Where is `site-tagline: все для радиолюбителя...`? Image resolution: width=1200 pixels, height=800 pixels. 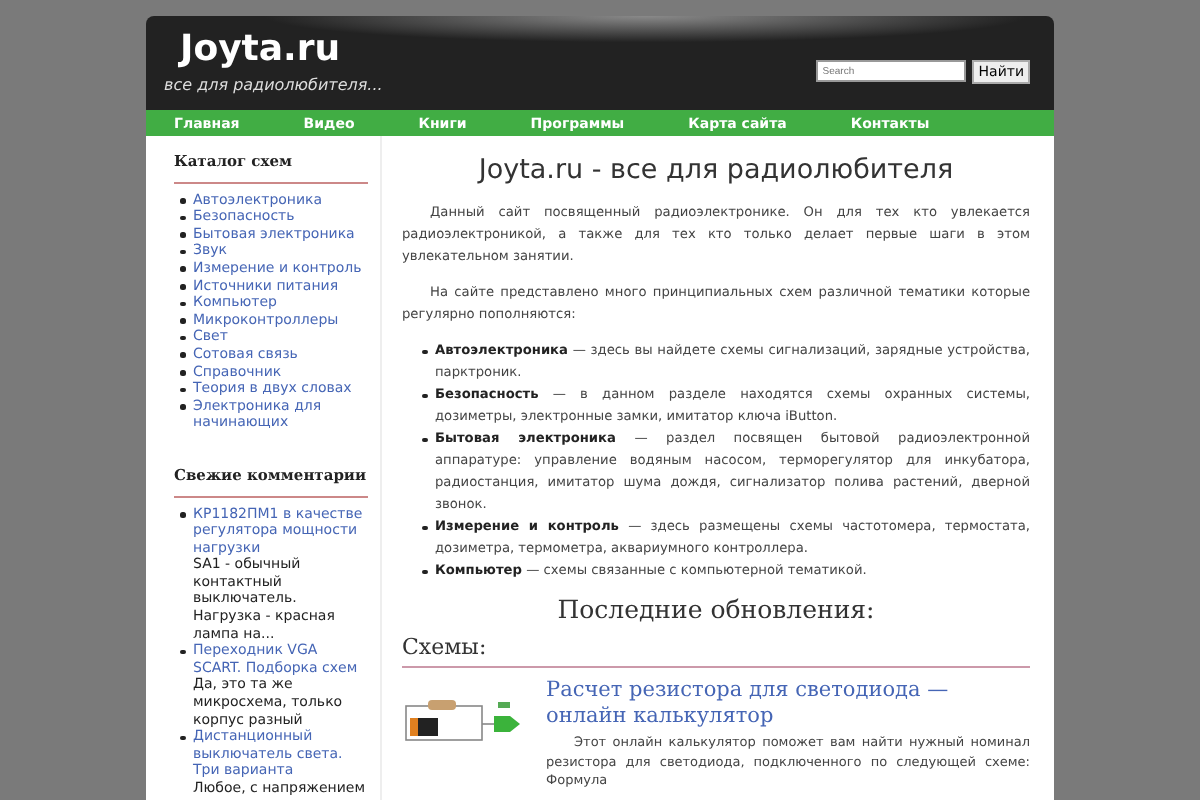 site-tagline: все для радиолюбителя... is located at coordinates (273, 85).